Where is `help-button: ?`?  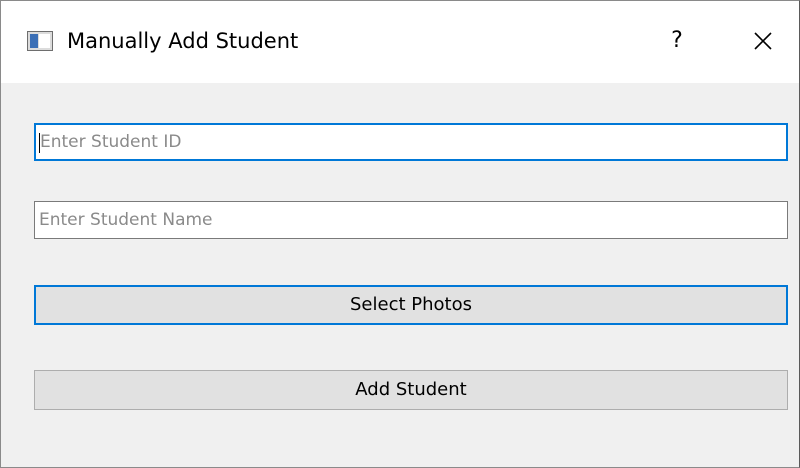
help-button: ? is located at coordinates (677, 41).